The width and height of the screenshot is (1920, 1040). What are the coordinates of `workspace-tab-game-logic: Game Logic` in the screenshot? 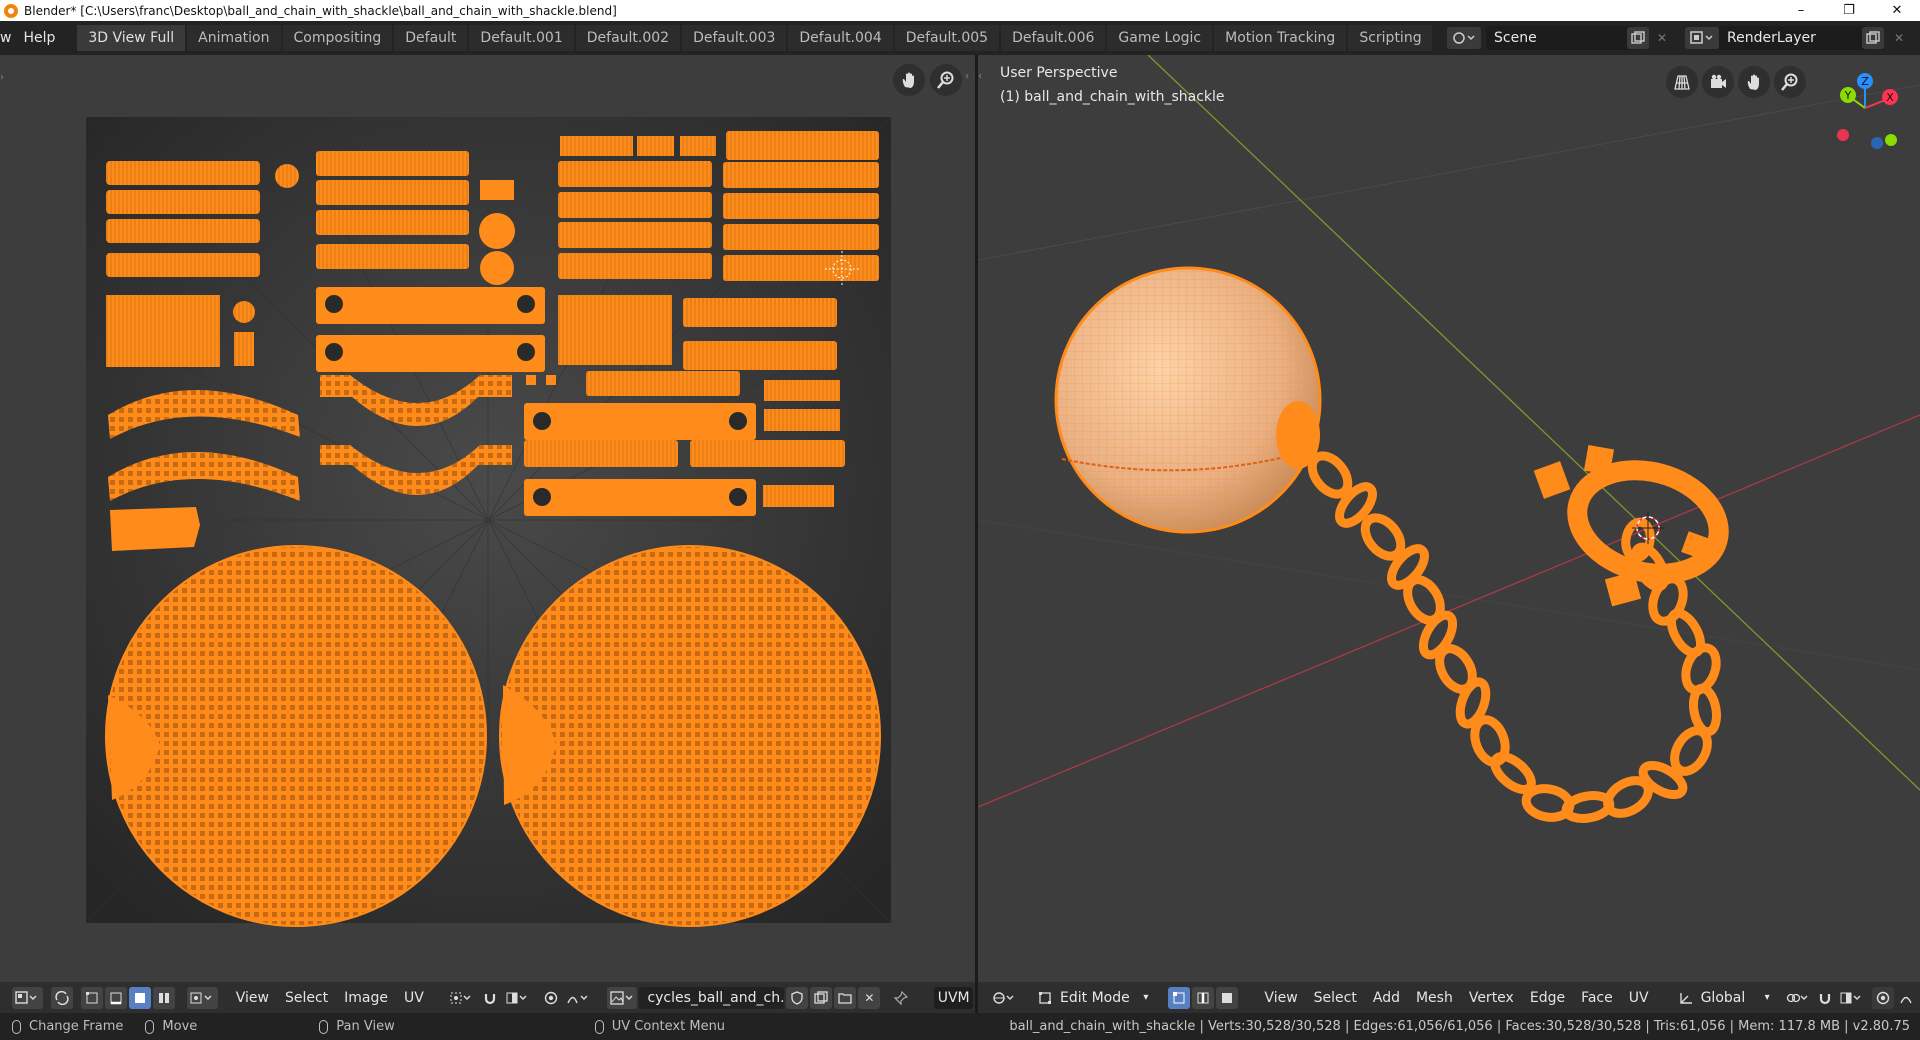 It's located at (1160, 38).